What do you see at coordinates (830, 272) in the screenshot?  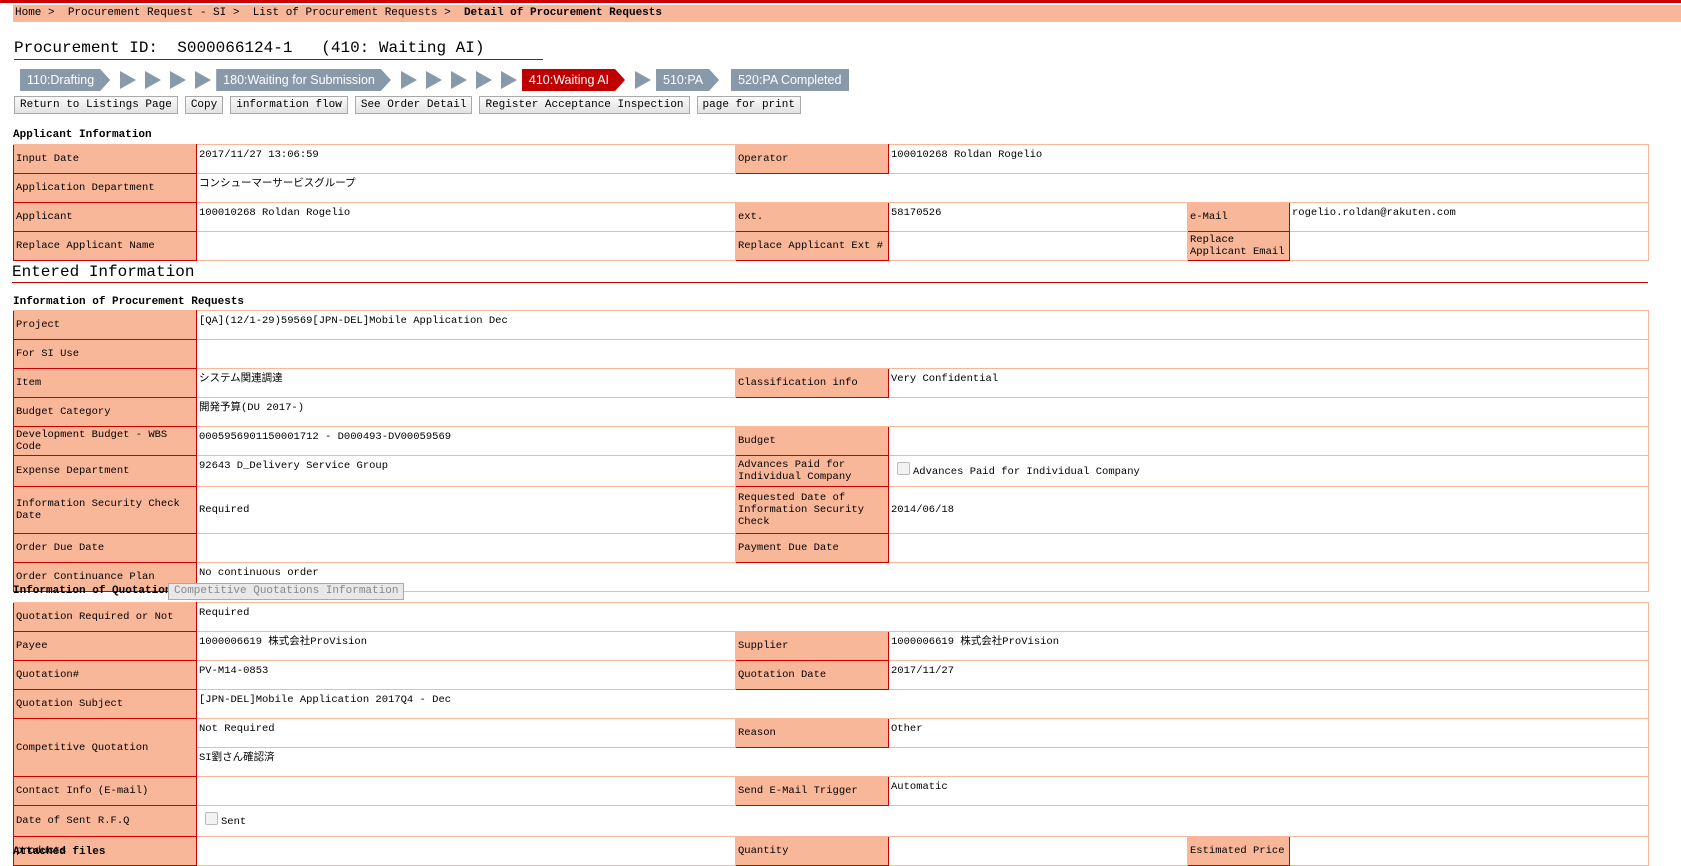 I see `entered-information-heading: Entered Information` at bounding box center [830, 272].